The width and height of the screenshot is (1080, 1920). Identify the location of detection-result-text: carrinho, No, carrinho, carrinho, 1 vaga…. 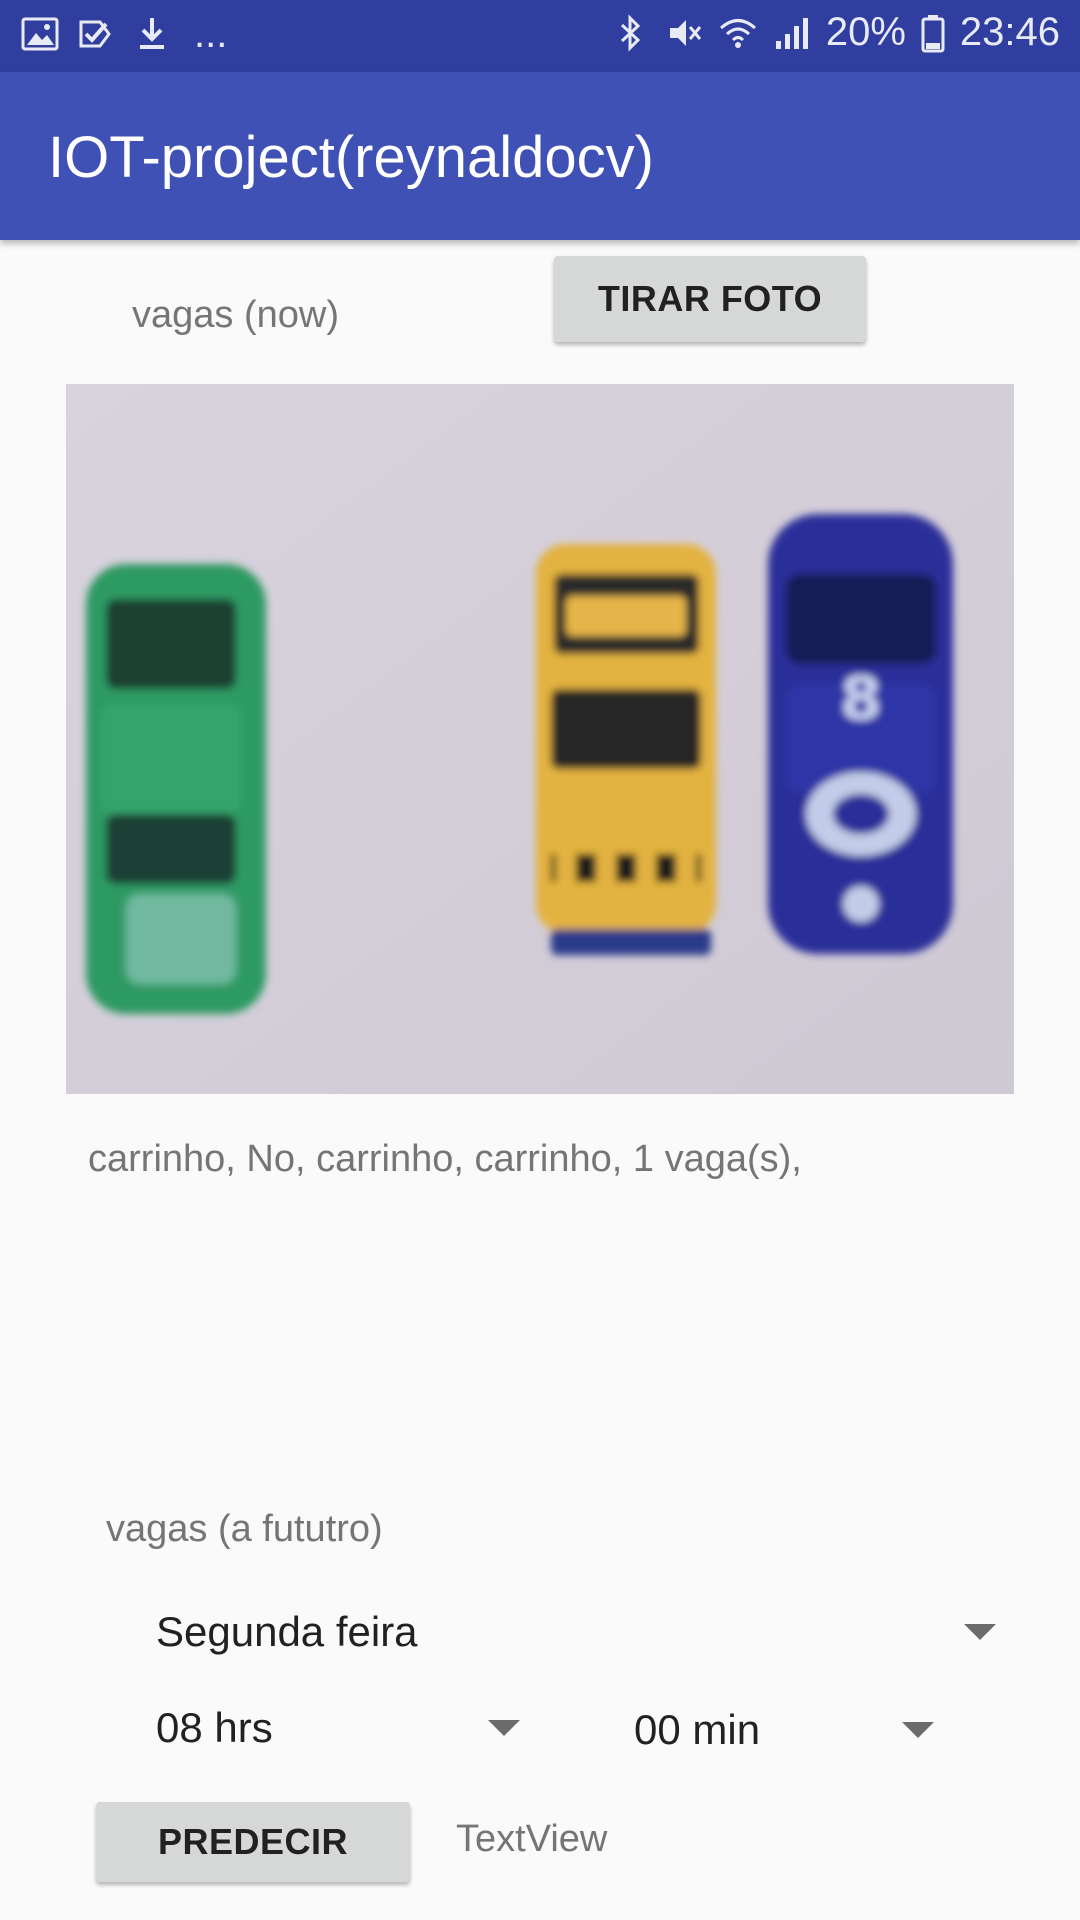
(445, 1159).